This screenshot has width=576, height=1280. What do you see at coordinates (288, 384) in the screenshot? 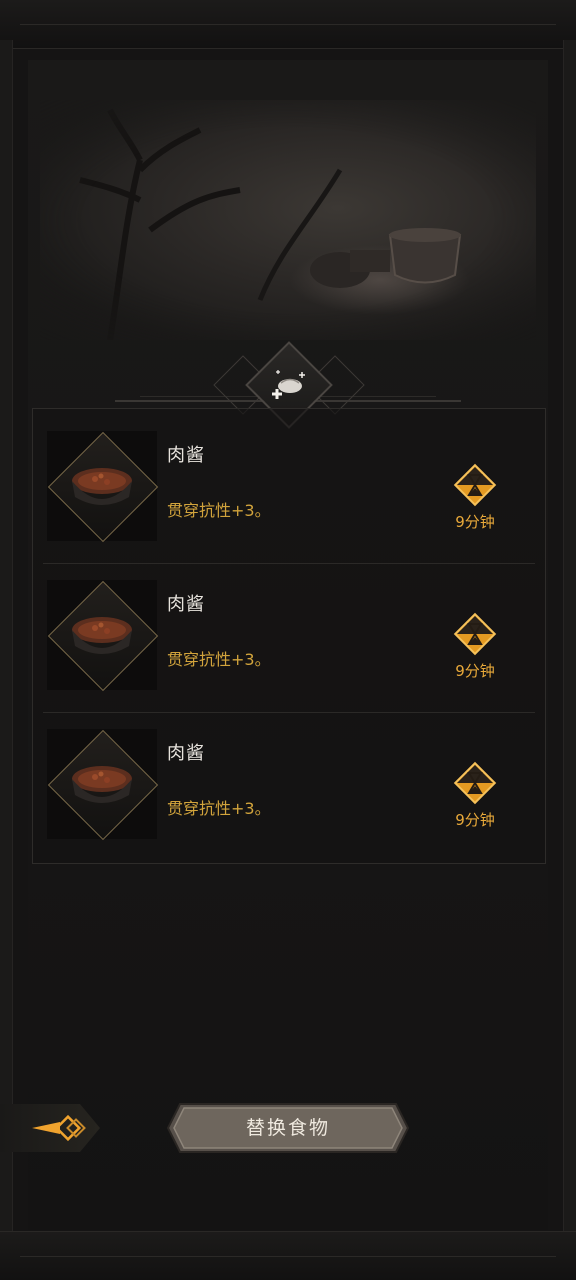
I see `food-buff-icon` at bounding box center [288, 384].